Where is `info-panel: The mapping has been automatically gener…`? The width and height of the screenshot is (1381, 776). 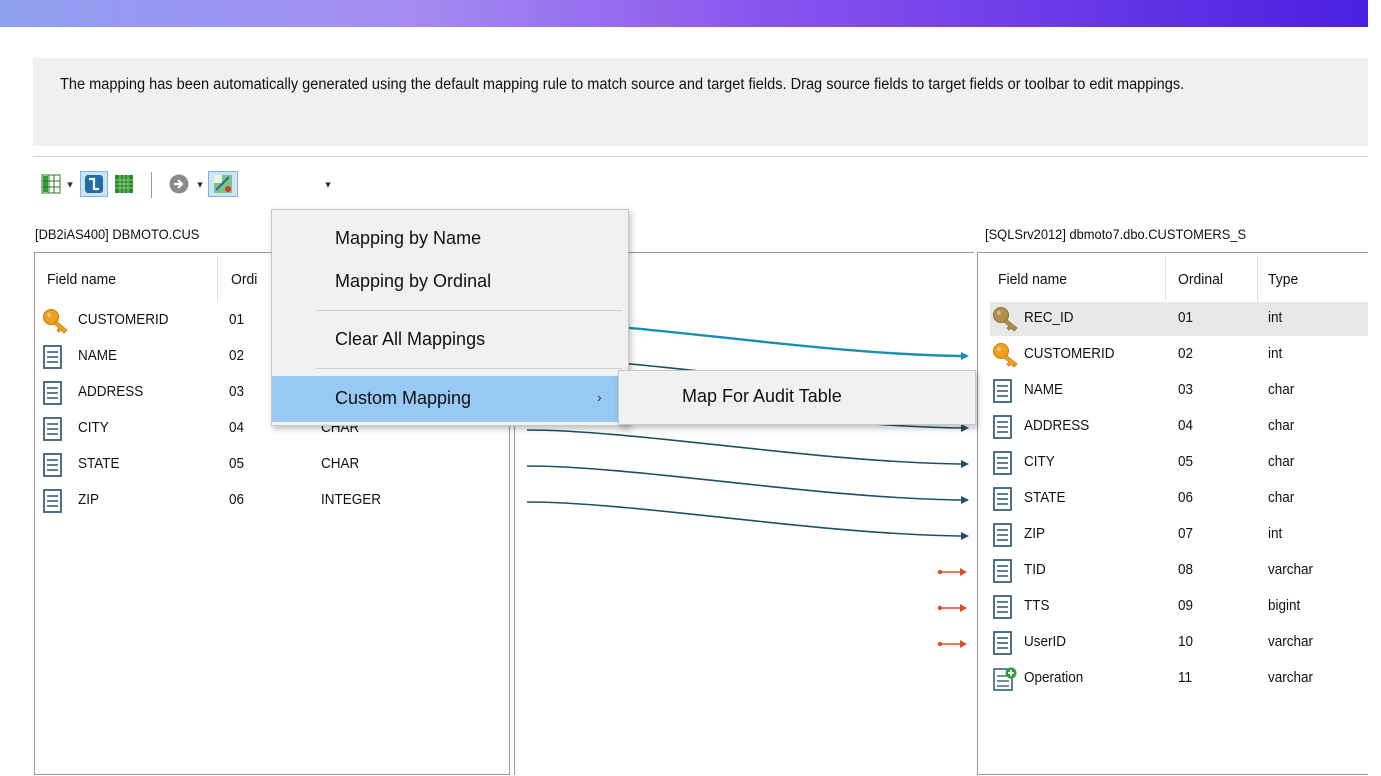 info-panel: The mapping has been automatically gener… is located at coordinates (700, 102).